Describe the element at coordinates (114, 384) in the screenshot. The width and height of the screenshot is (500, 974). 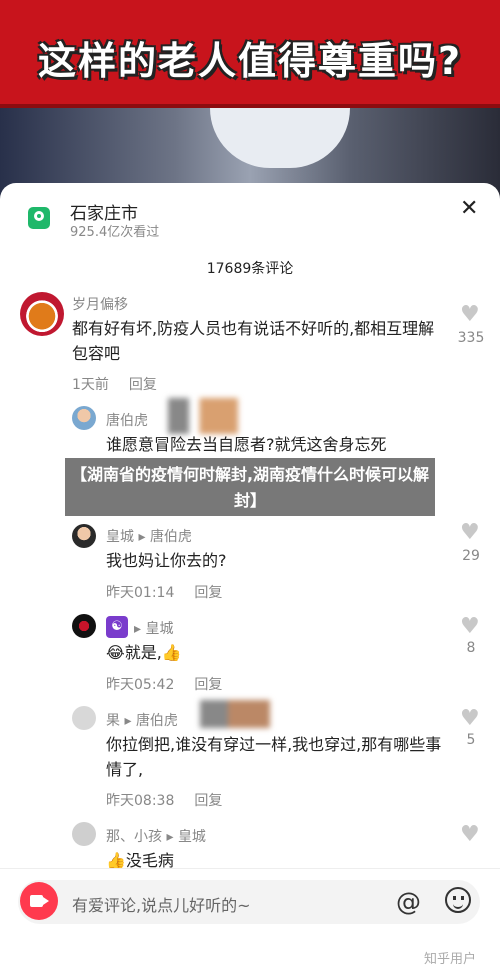
I see `comment-meta: 1天前 回复` at that location.